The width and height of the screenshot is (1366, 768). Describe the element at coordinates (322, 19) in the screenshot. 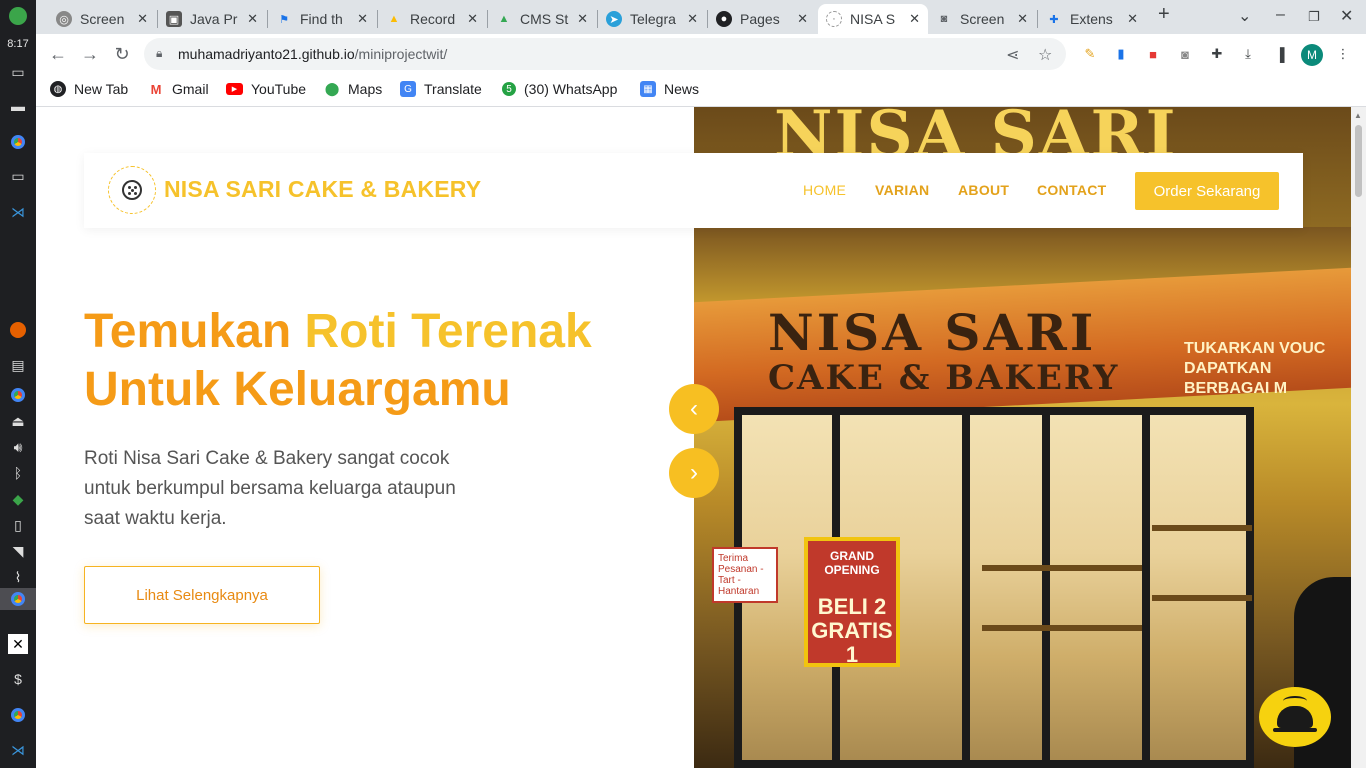

I see `tab: ⚑ Find th ✕` at that location.